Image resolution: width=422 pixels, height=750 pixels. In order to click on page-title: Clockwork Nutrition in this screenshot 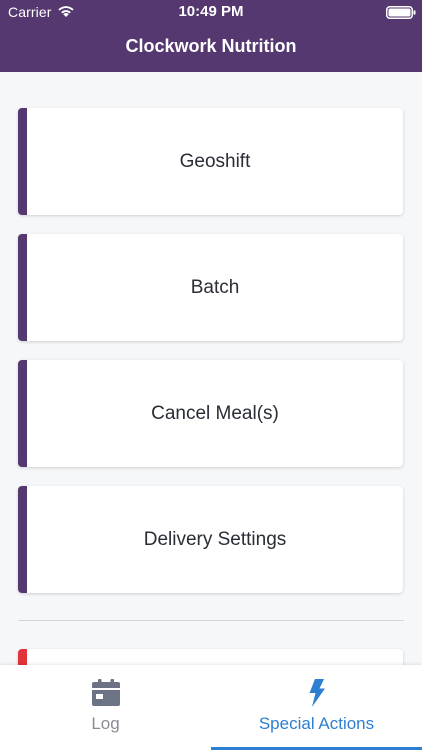, I will do `click(211, 46)`.